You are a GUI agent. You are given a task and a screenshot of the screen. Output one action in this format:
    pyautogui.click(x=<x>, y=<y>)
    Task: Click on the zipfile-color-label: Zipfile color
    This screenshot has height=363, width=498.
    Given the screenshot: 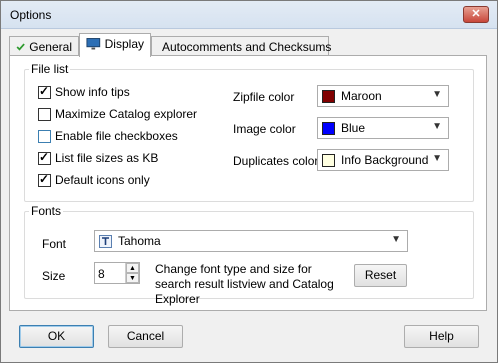 What is the action you would take?
    pyautogui.click(x=264, y=97)
    